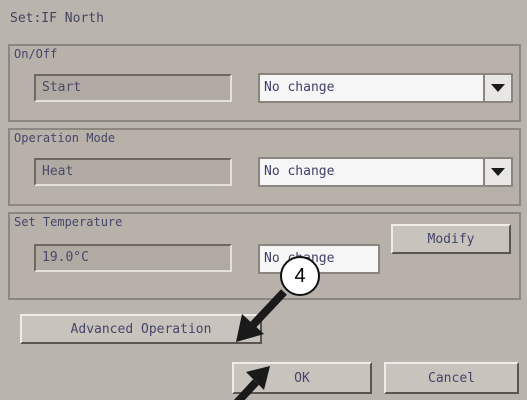  I want to click on operation-mode-current-value: Heat, so click(133, 172).